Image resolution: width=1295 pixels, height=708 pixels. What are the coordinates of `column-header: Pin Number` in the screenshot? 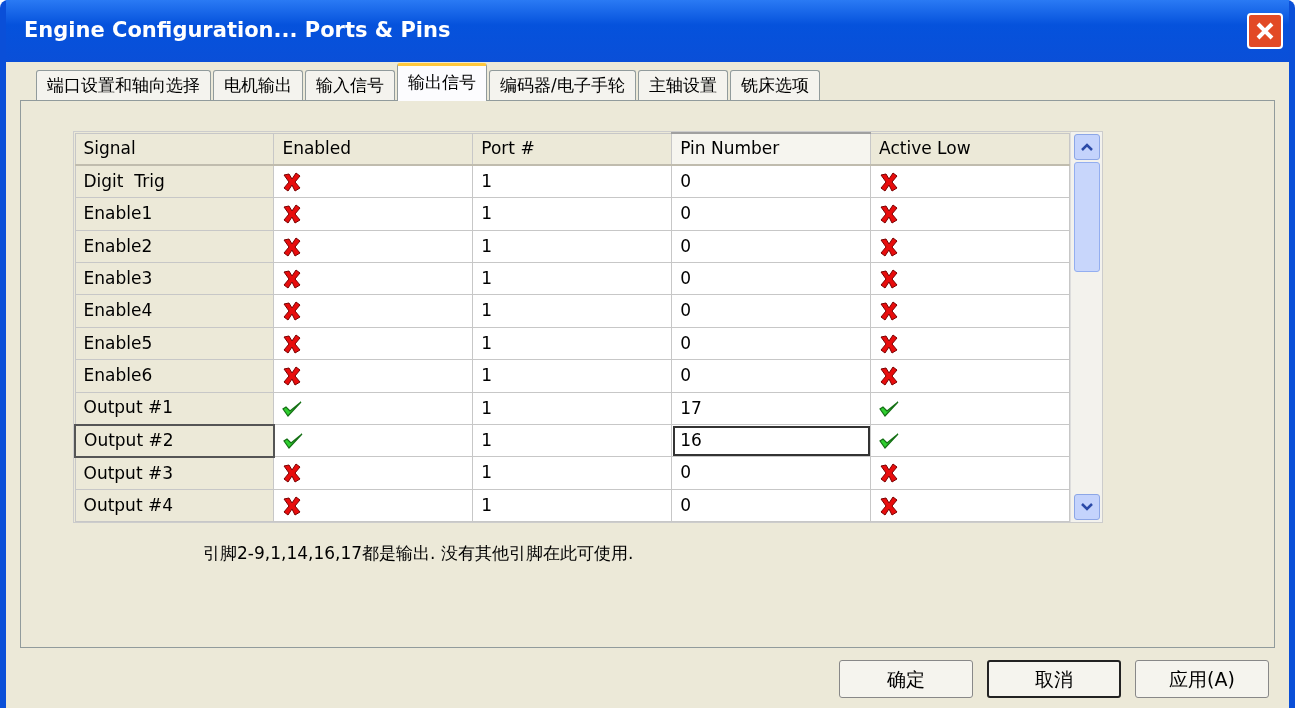 It's located at (771, 149).